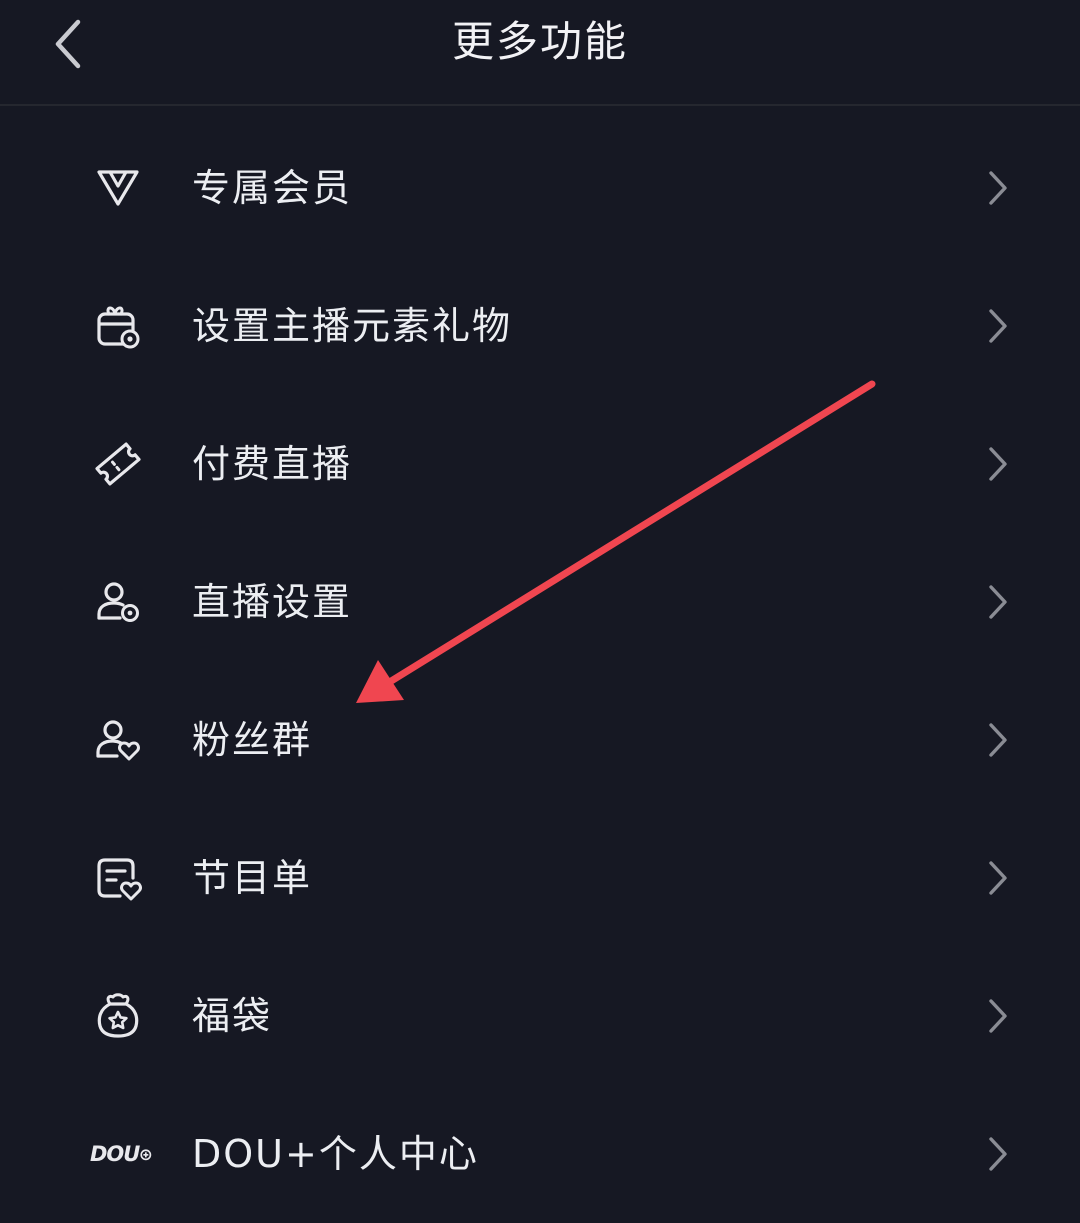 Image resolution: width=1080 pixels, height=1223 pixels. Describe the element at coordinates (540, 878) in the screenshot. I see `menu-item-program-list: 节目单` at that location.